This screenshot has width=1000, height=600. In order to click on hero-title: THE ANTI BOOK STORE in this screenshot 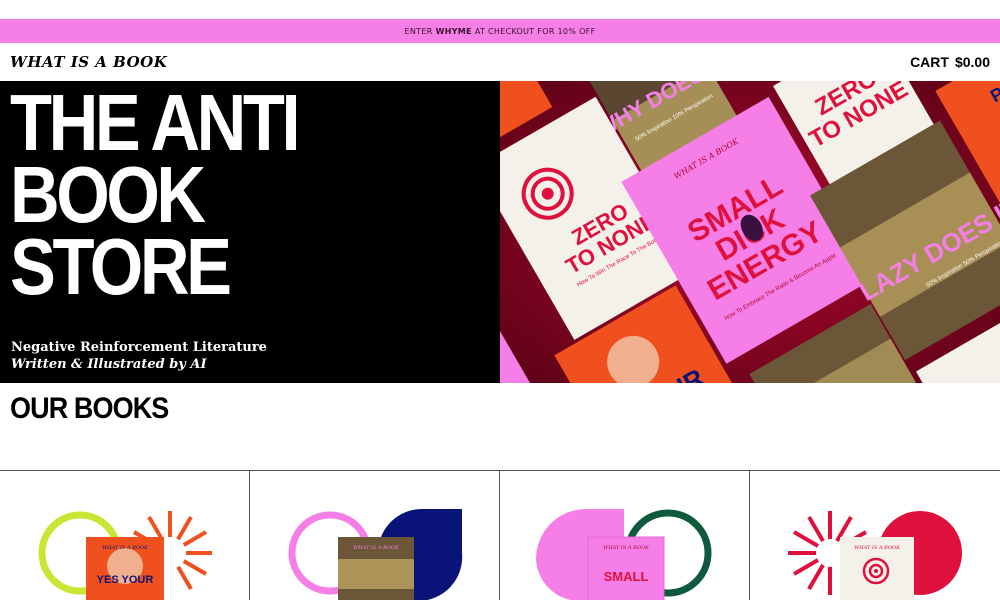, I will do `click(155, 194)`.